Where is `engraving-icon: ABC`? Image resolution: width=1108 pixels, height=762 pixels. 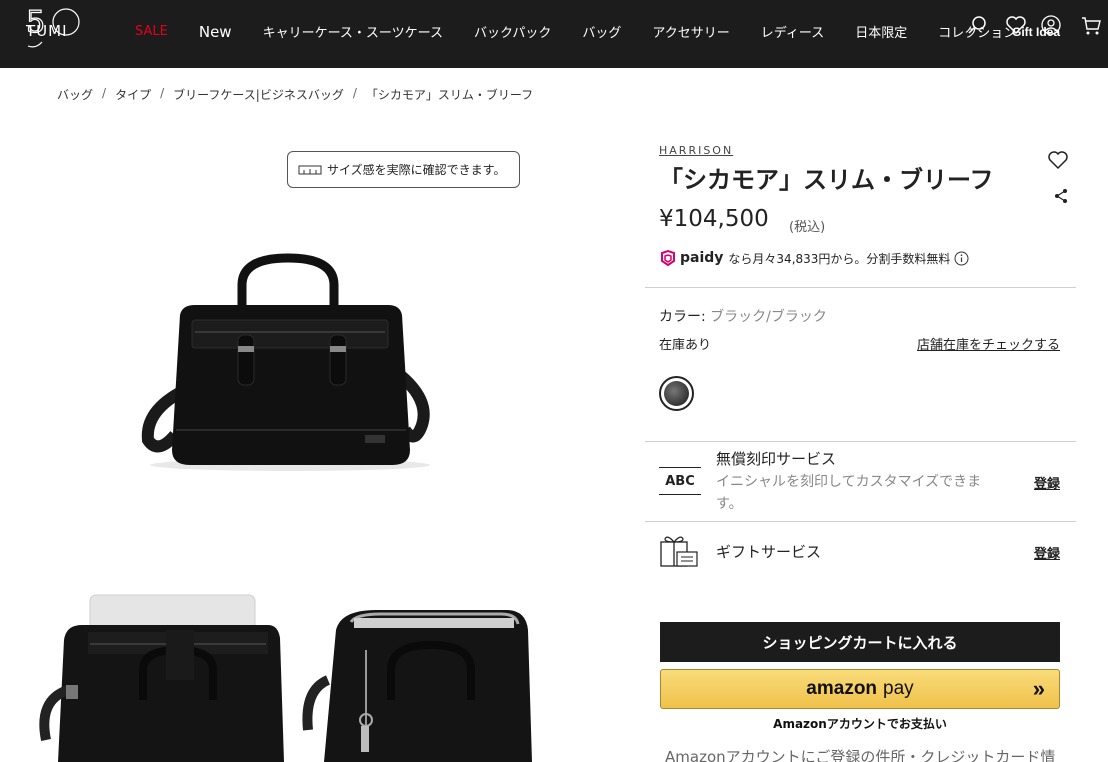 engraving-icon: ABC is located at coordinates (680, 481).